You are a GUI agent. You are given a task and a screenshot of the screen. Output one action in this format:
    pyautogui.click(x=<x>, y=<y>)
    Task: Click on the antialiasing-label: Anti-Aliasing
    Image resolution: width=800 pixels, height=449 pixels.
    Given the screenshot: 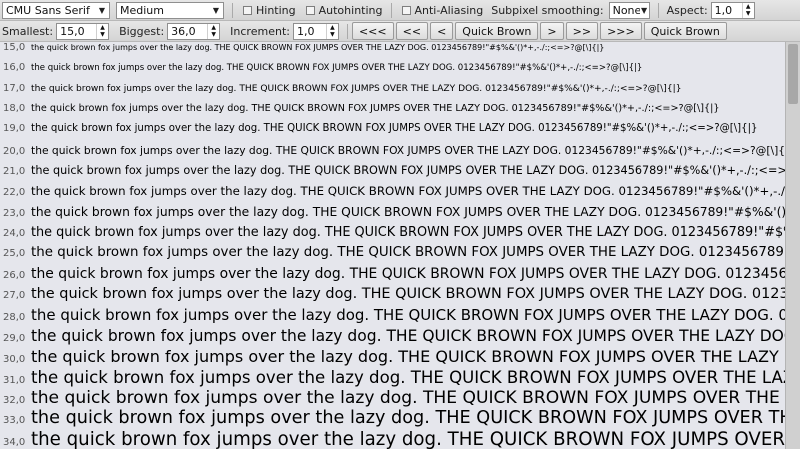 What is the action you would take?
    pyautogui.click(x=449, y=10)
    